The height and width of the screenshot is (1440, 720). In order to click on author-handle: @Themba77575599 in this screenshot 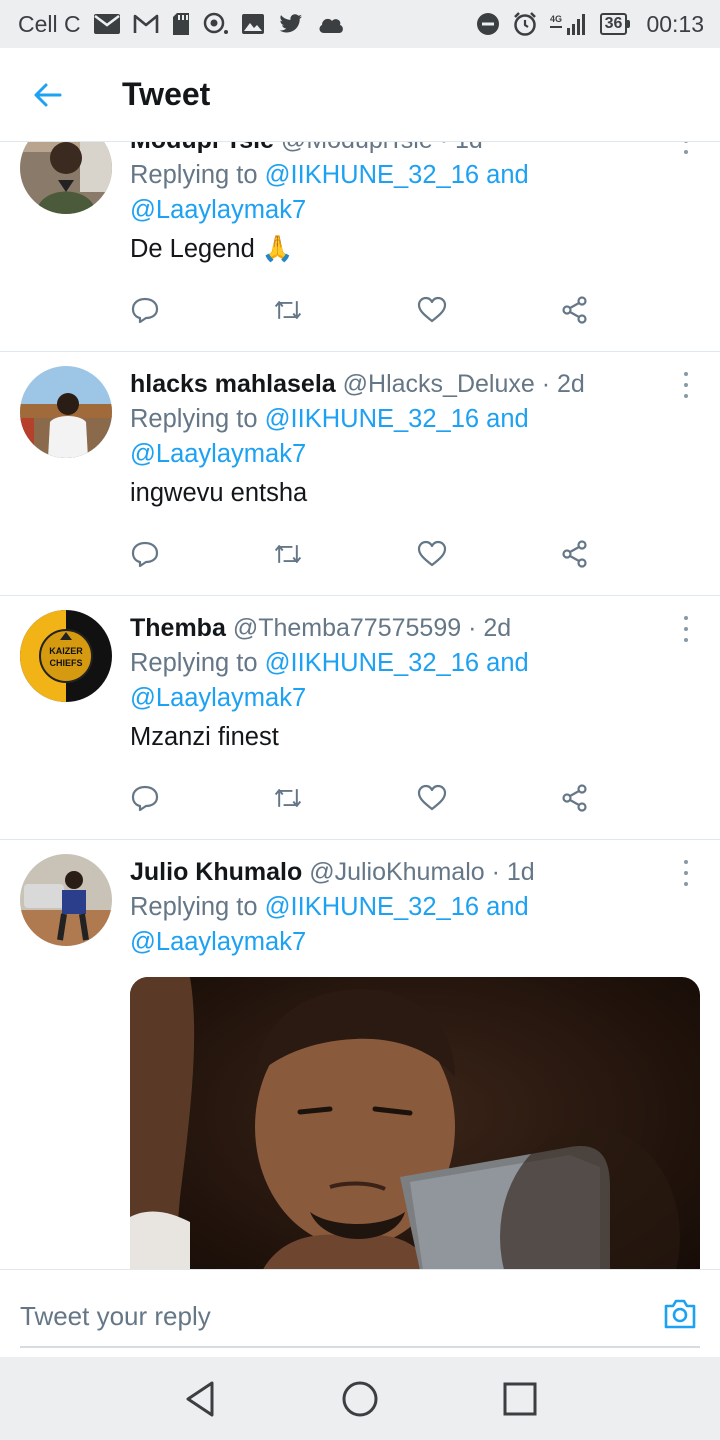, I will do `click(347, 628)`.